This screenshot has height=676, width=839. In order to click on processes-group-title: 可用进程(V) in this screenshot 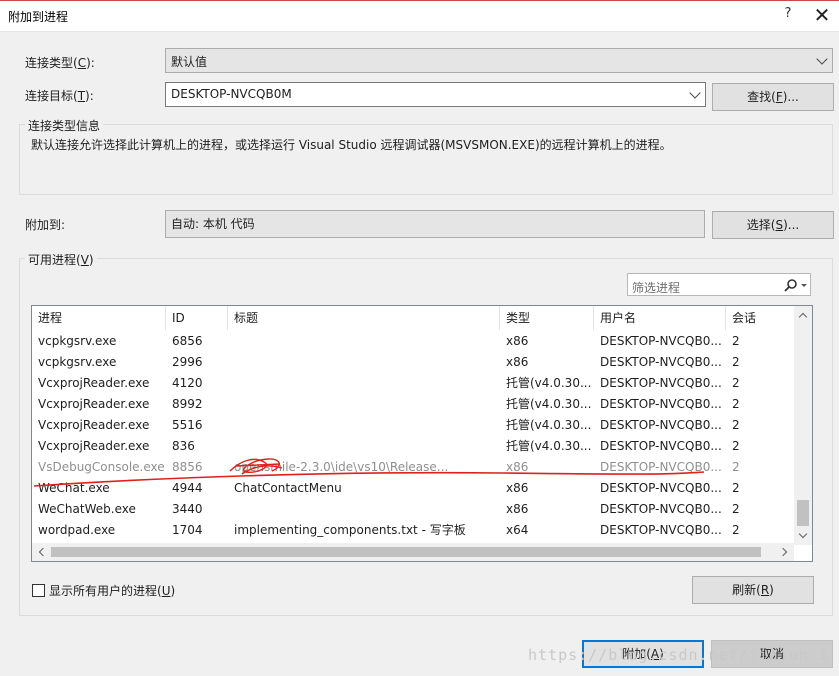, I will do `click(61, 259)`.